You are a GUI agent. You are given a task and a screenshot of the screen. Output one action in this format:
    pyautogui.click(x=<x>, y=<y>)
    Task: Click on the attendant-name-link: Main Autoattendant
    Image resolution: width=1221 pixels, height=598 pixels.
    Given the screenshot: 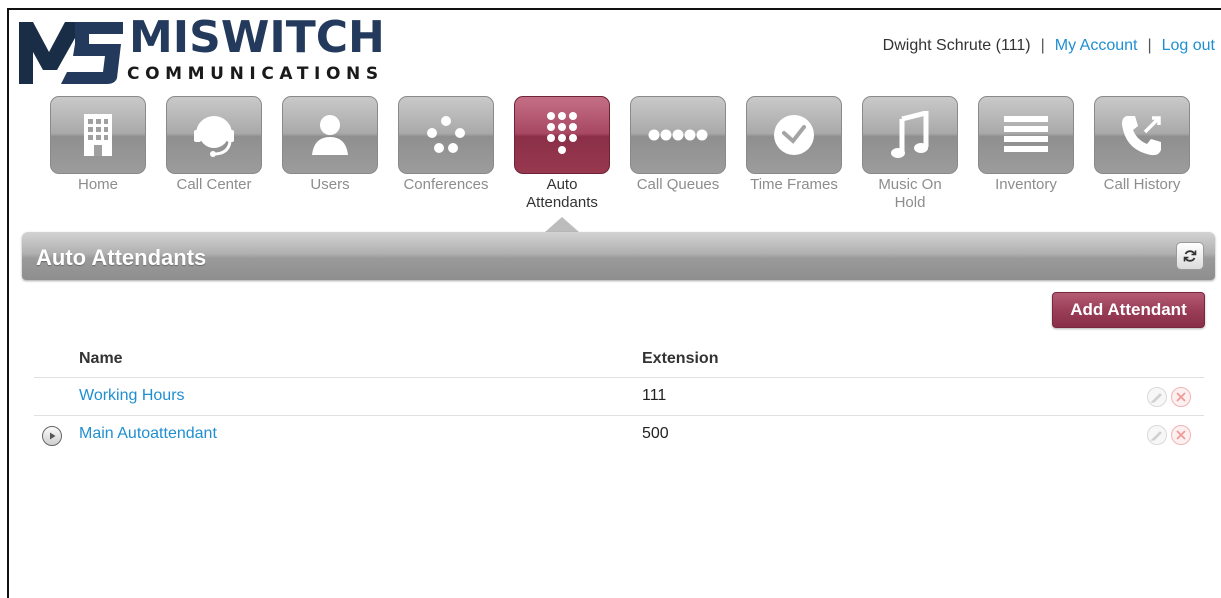 What is the action you would take?
    pyautogui.click(x=148, y=434)
    